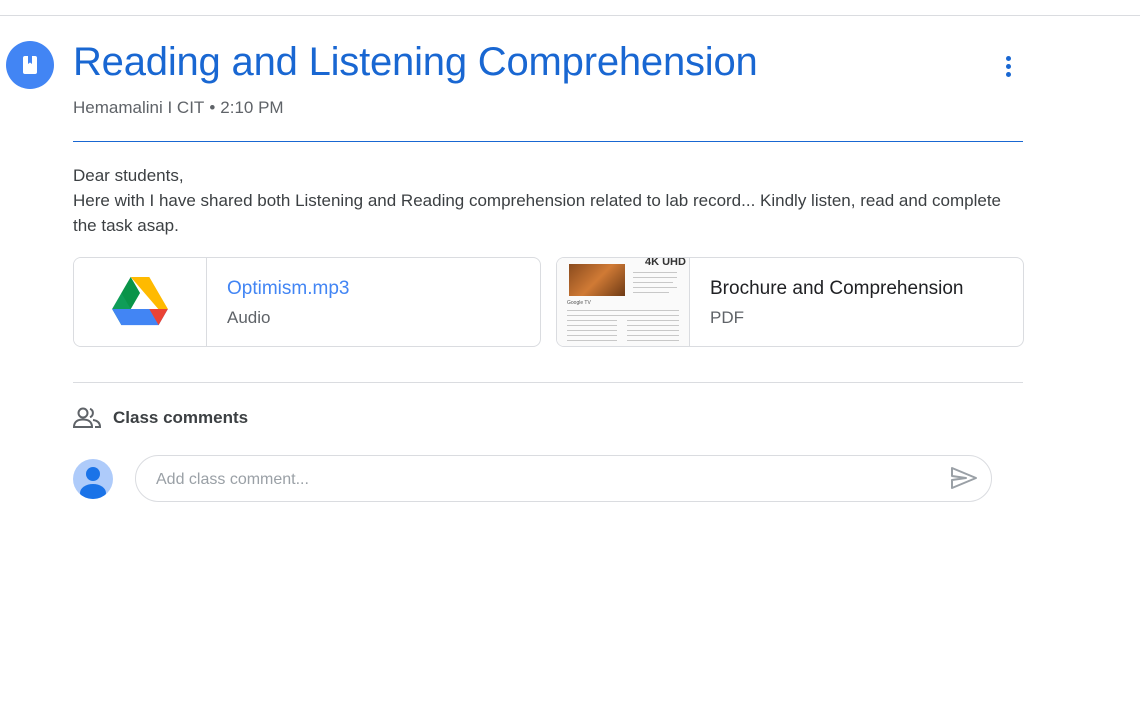  Describe the element at coordinates (181, 417) in the screenshot. I see `class-comments-label: Class comments` at that location.